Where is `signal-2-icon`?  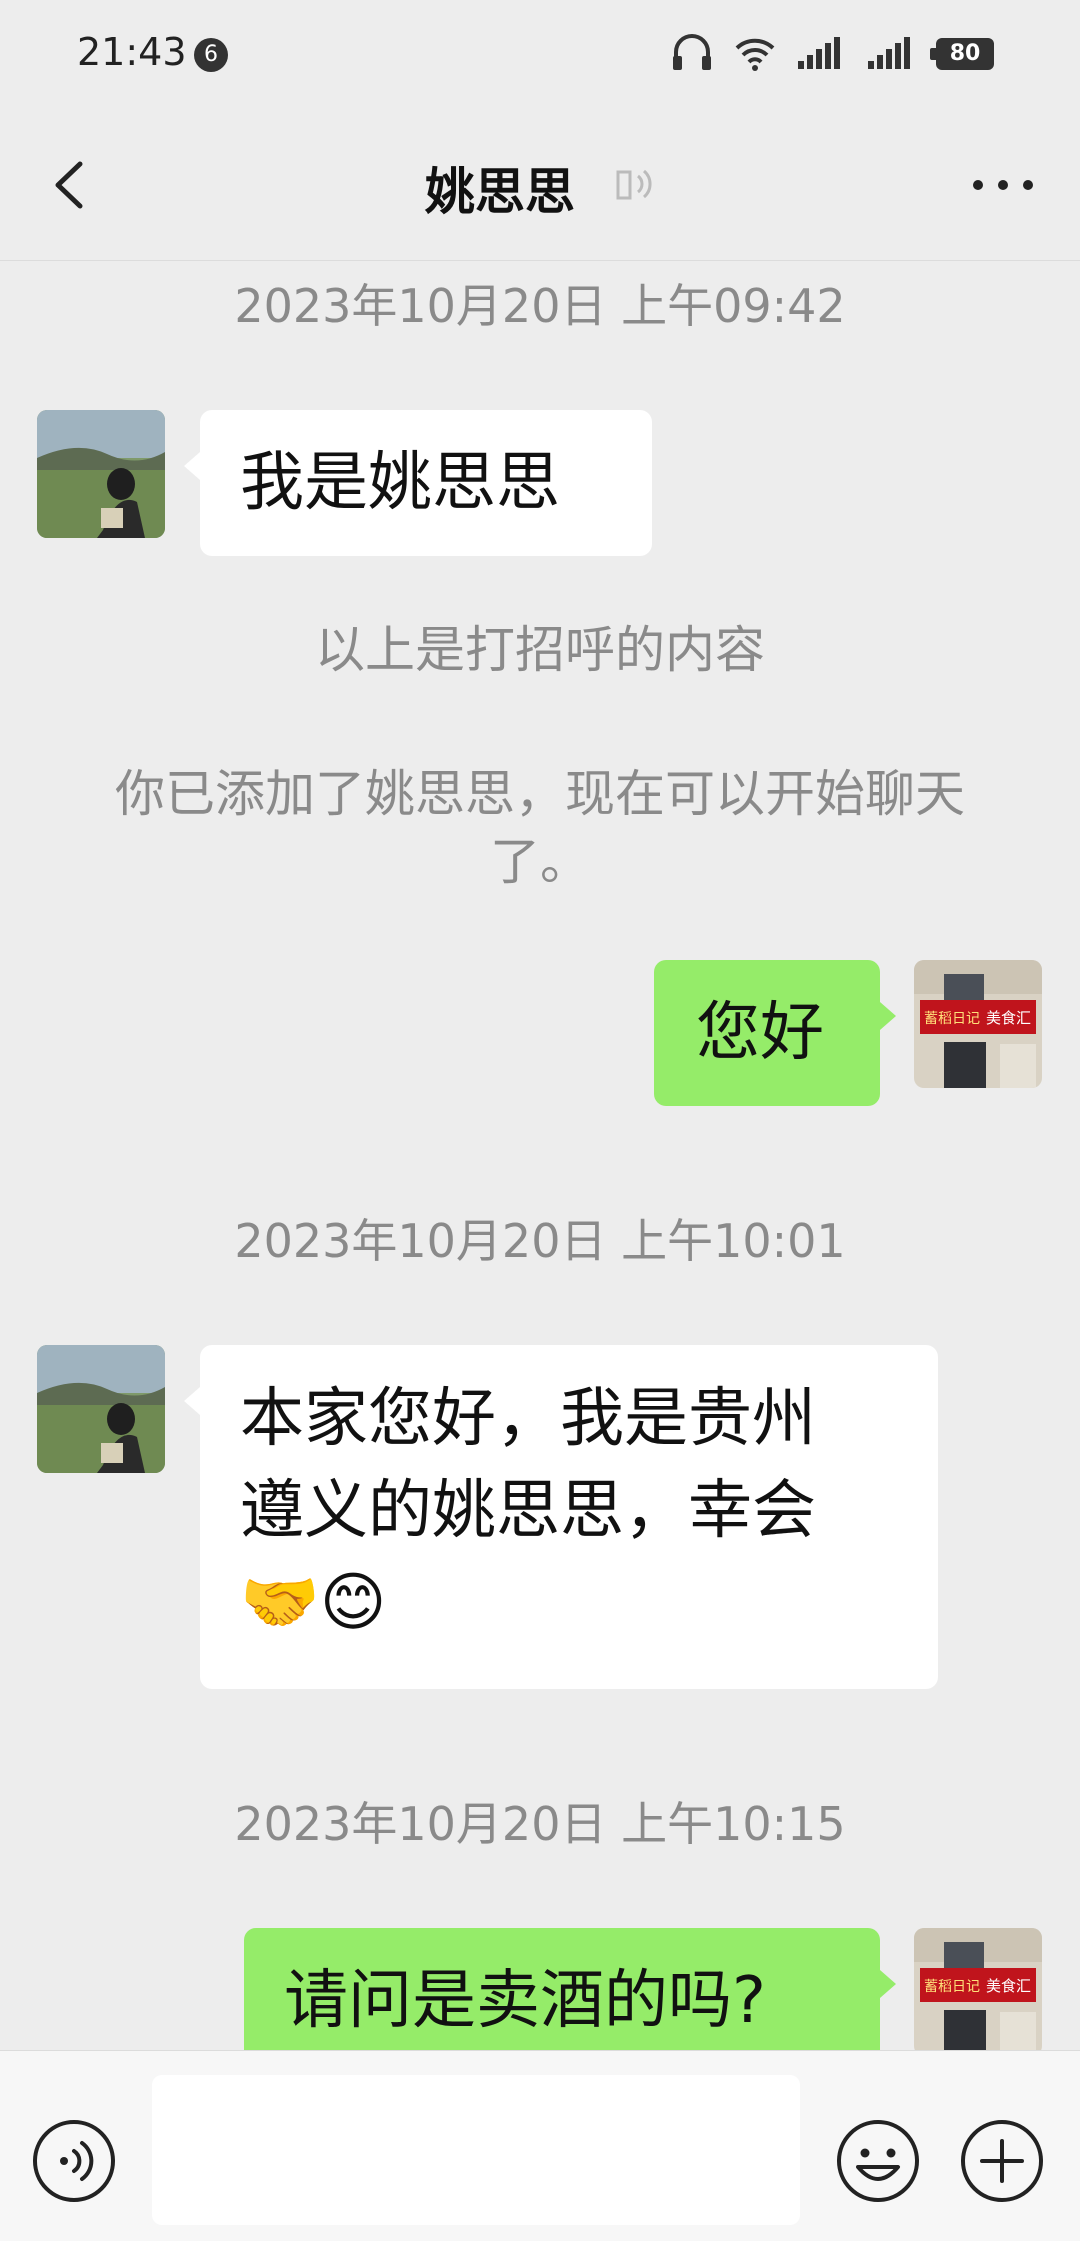 signal-2-icon is located at coordinates (889, 53).